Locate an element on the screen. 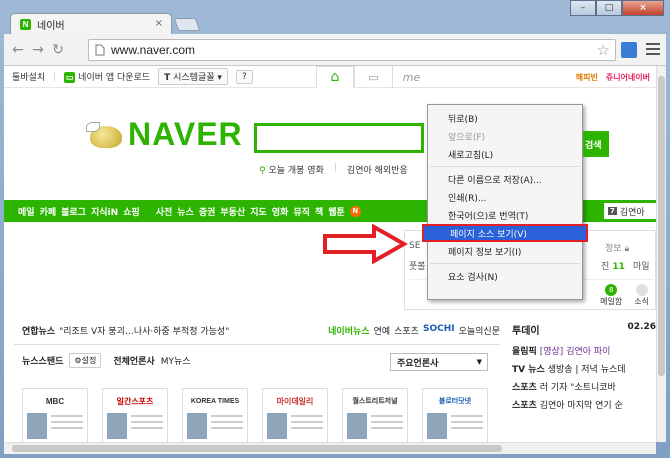 Image resolution: width=670 pixels, height=458 pixels. tab-close-icon: × is located at coordinates (159, 23).